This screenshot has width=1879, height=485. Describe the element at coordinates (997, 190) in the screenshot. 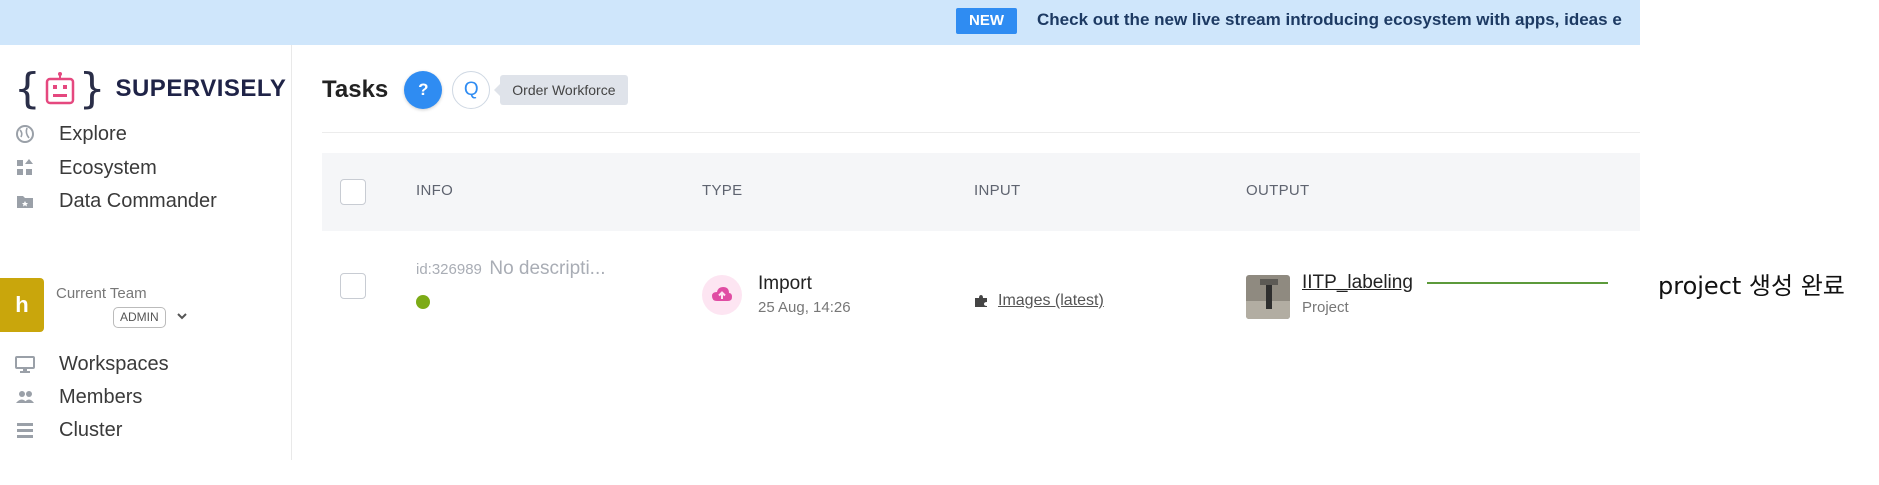

I see `column-header-input: INPUT` at that location.